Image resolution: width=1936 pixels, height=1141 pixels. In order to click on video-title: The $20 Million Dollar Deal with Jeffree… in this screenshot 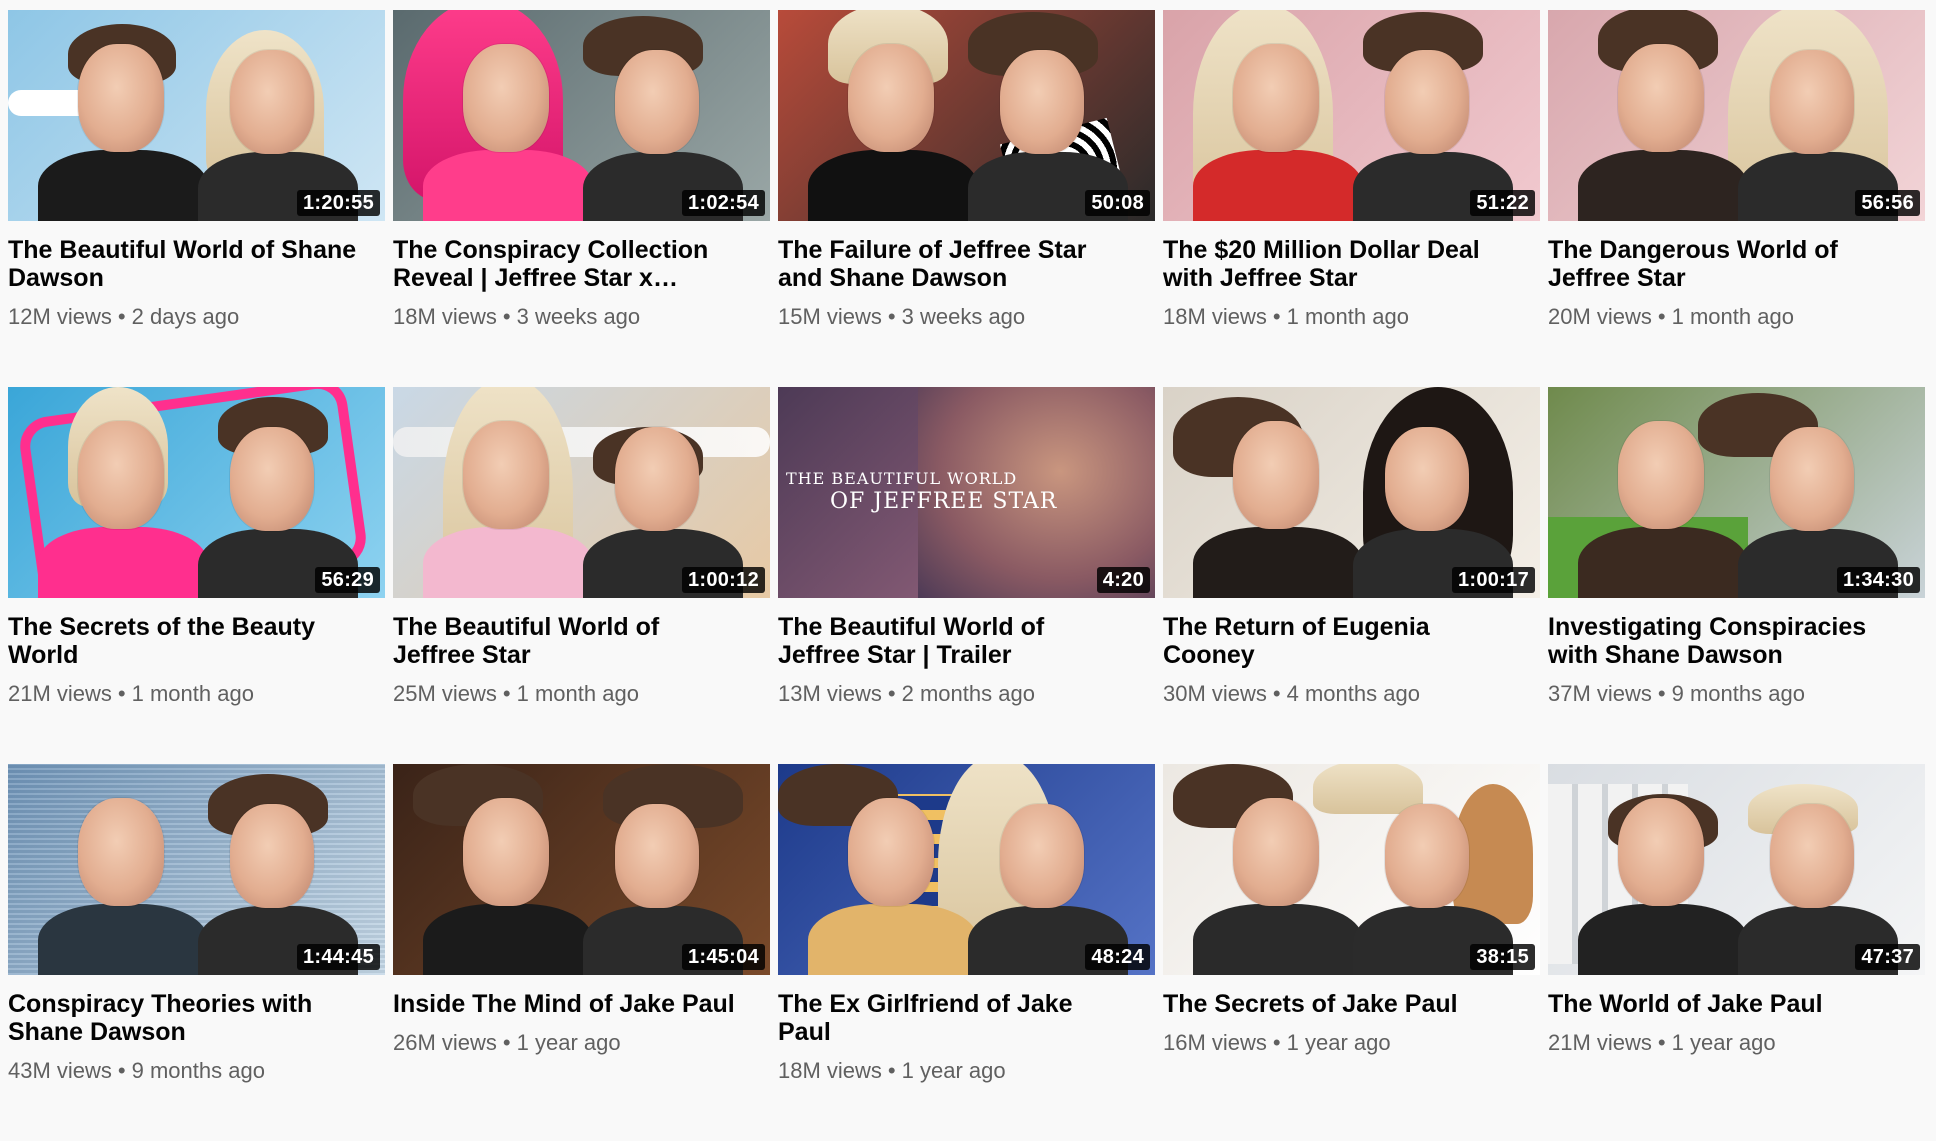, I will do `click(1338, 264)`.